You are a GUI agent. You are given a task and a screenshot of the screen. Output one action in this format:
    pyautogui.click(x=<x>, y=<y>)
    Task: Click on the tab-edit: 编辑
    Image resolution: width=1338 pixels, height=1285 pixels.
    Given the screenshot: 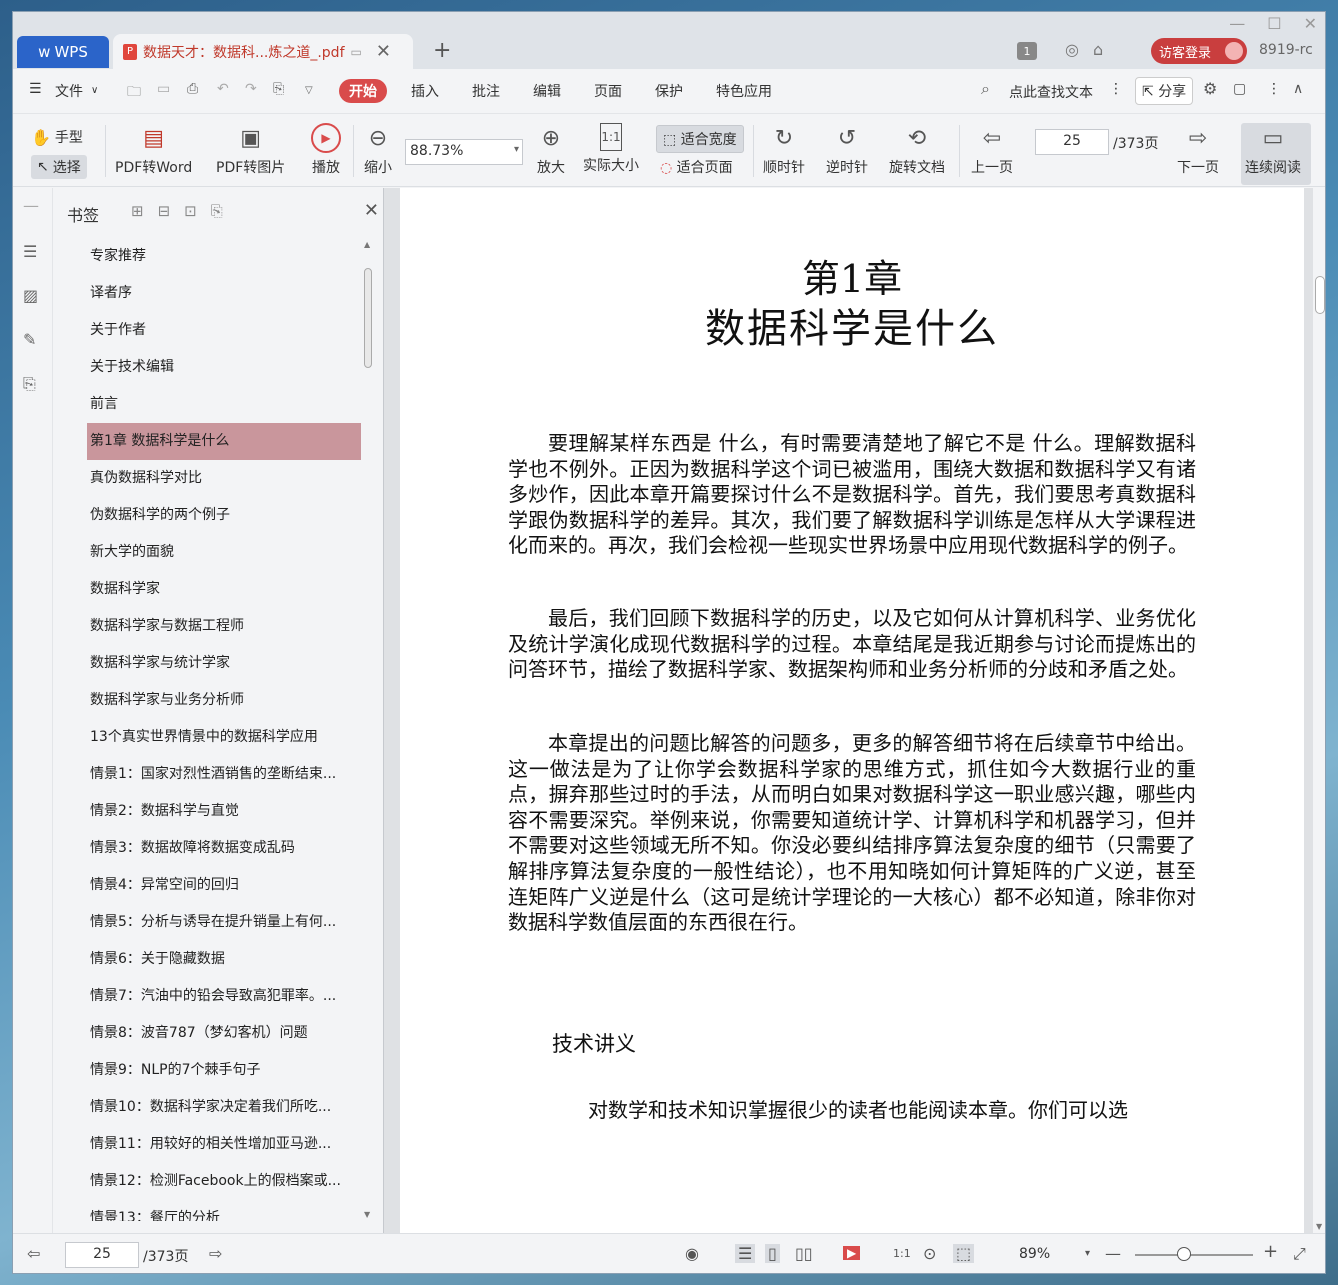 What is the action you would take?
    pyautogui.click(x=547, y=91)
    